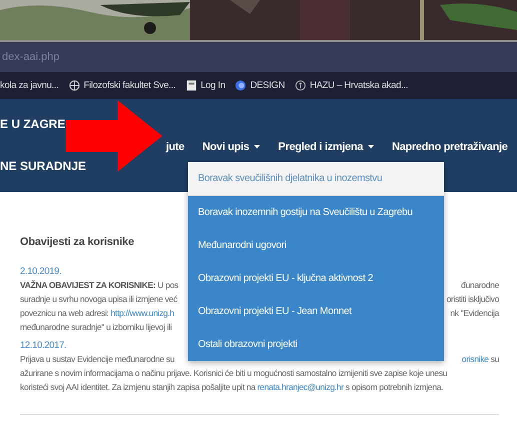 The height and width of the screenshot is (433, 517). Describe the element at coordinates (30, 57) in the screenshot. I see `url-field: dex-aai.php` at that location.